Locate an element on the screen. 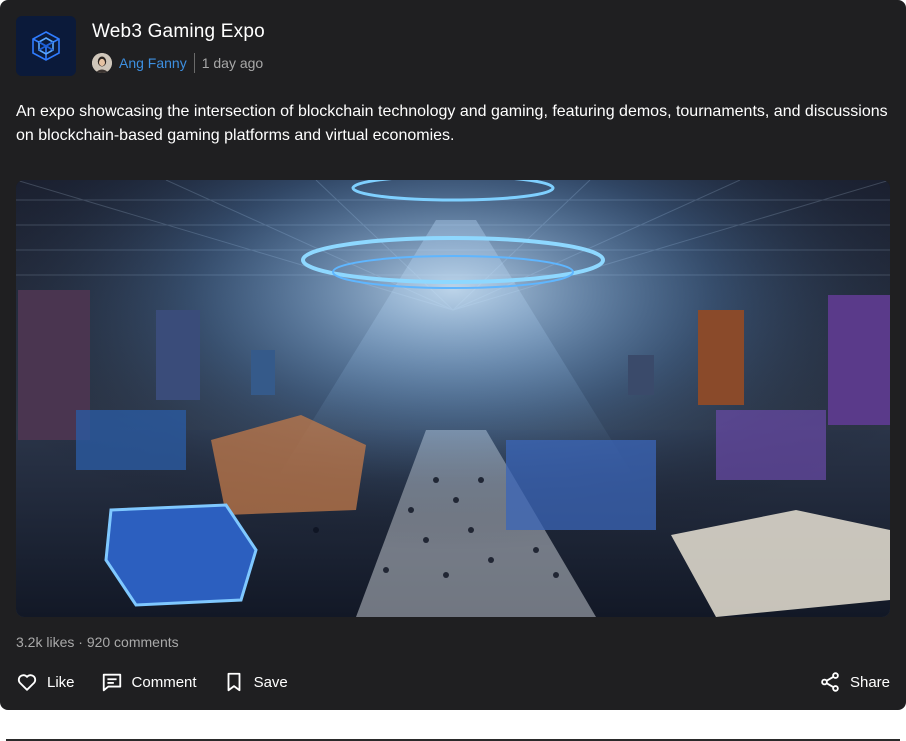 The height and width of the screenshot is (741, 906). author-avatar is located at coordinates (102, 63).